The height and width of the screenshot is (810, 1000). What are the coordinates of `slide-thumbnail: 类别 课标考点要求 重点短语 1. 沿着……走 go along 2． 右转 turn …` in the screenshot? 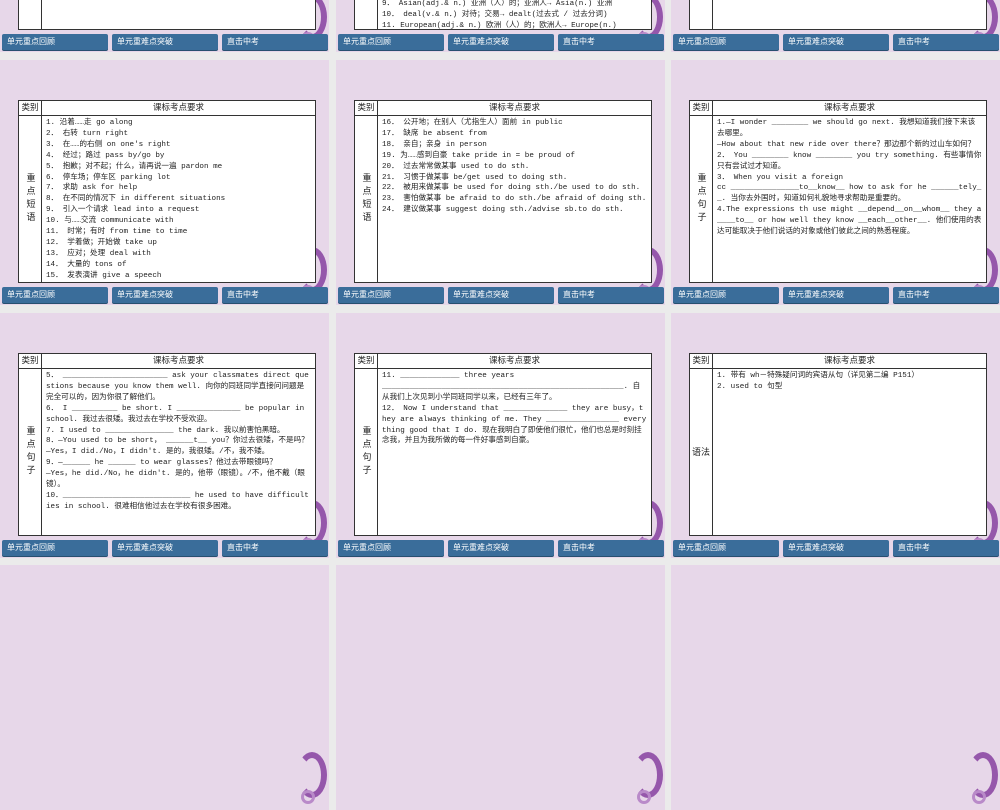 It's located at (164, 182).